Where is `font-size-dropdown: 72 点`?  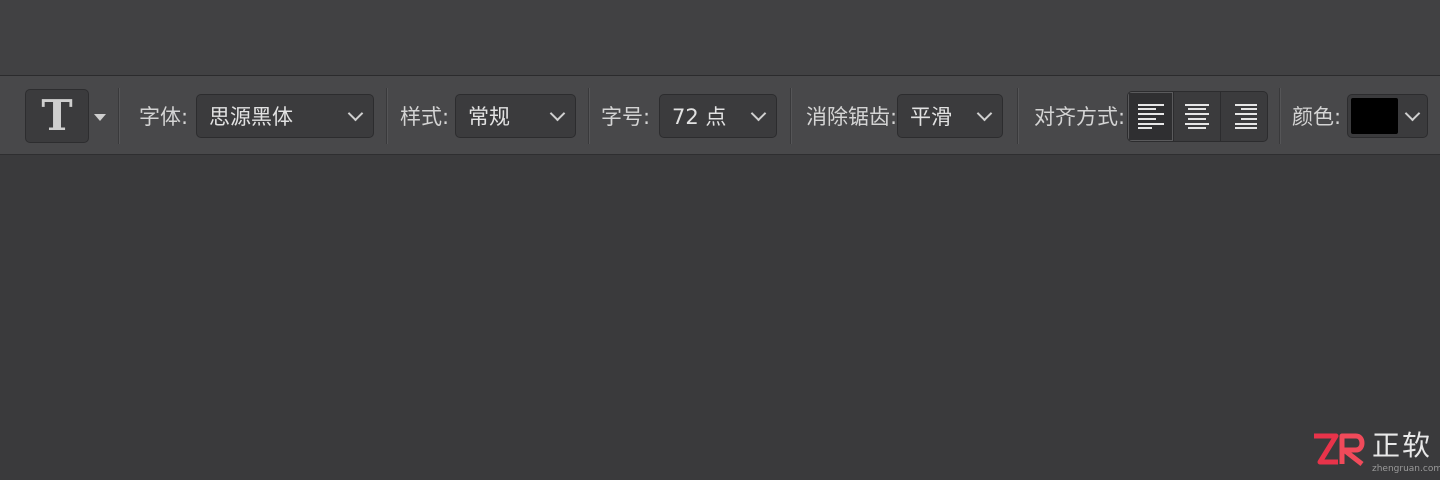 font-size-dropdown: 72 点 is located at coordinates (718, 116).